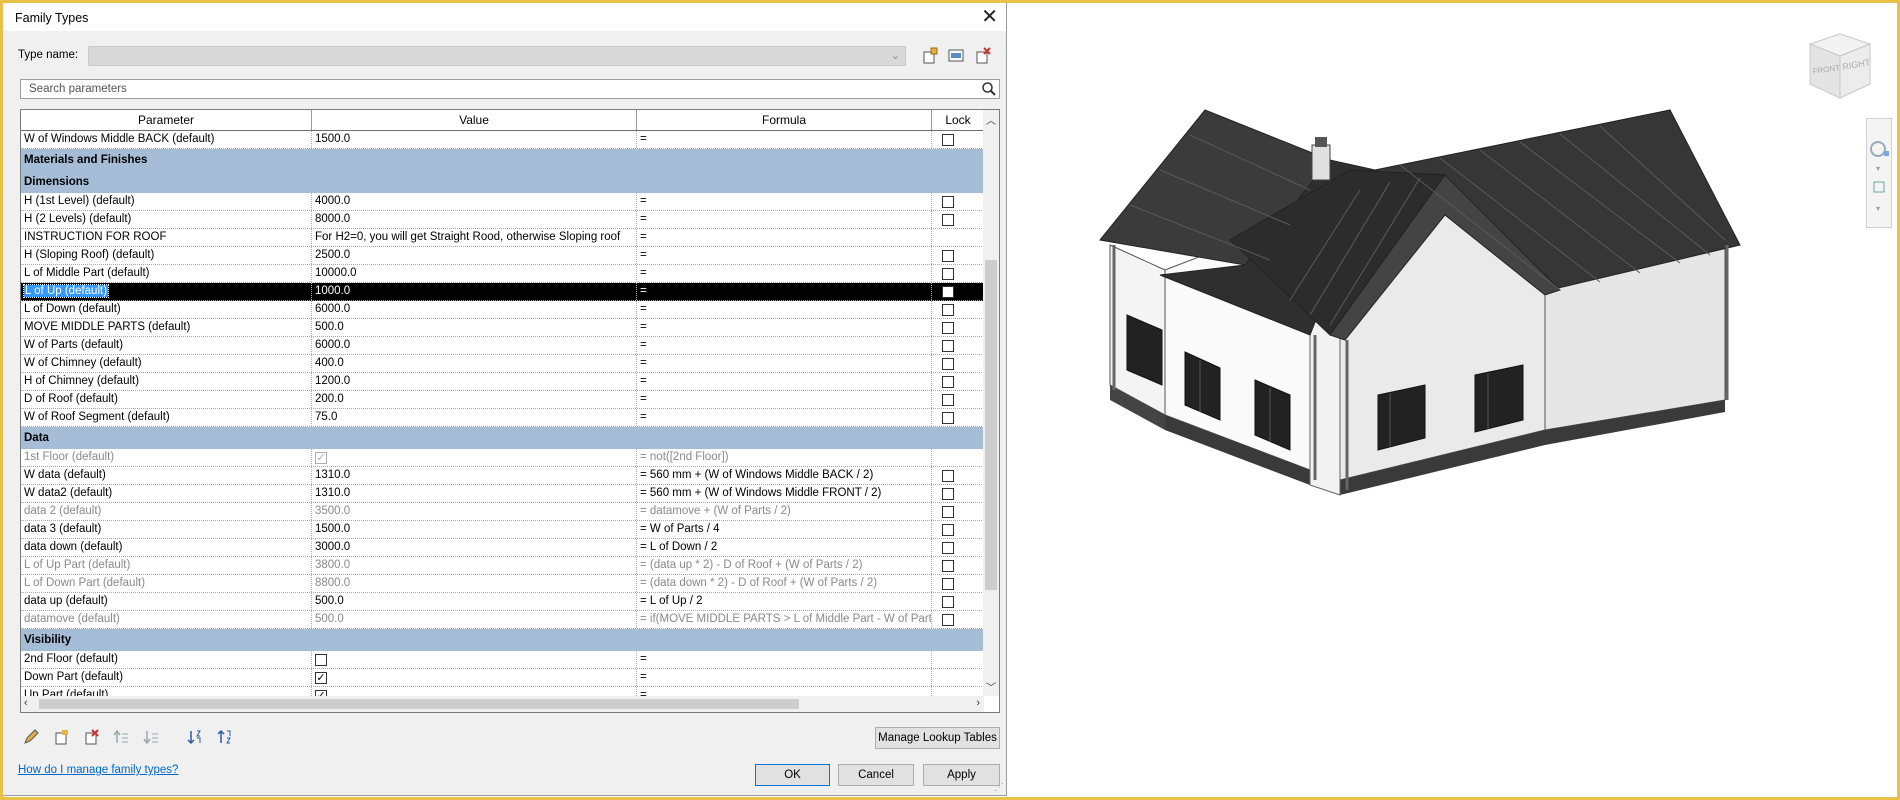 The width and height of the screenshot is (1900, 800). I want to click on parameter-row: data 3 (default) 1500.0 = W of Parts / 4, so click(502, 530).